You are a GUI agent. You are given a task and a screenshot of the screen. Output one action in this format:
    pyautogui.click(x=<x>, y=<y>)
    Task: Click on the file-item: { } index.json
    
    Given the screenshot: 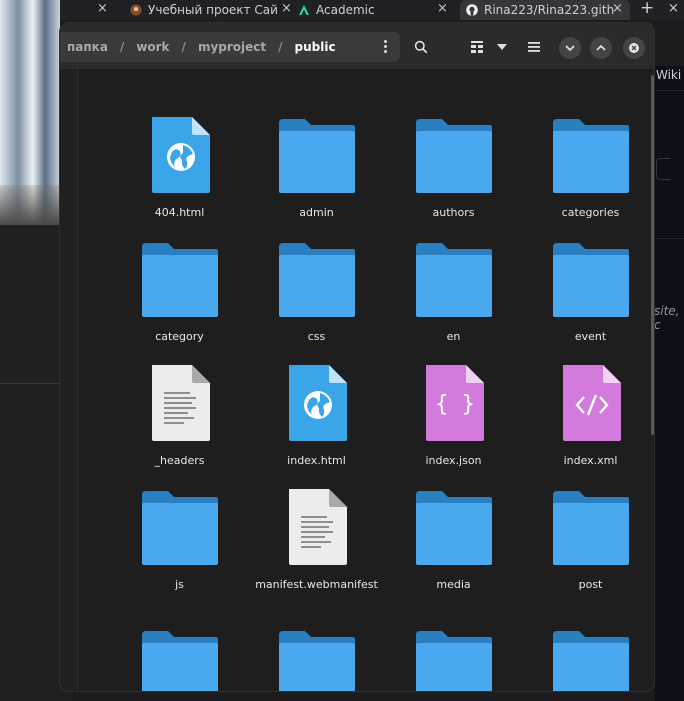 What is the action you would take?
    pyautogui.click(x=453, y=415)
    